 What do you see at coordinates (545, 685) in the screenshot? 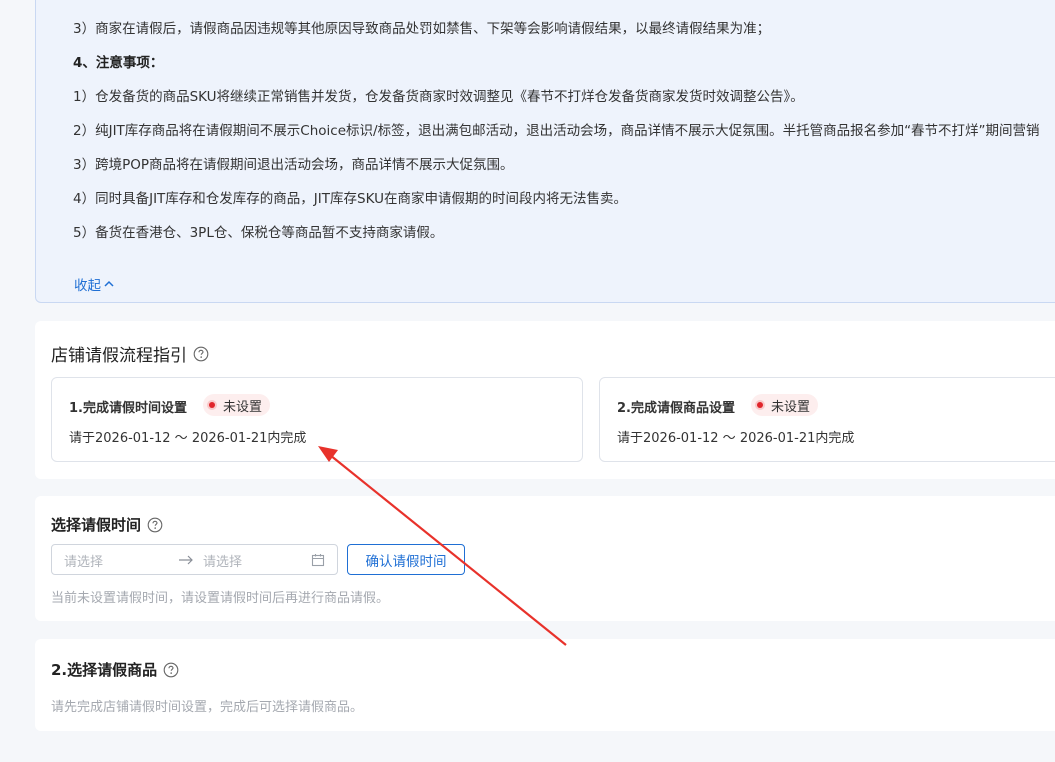
I see `leave-goods-card: 2.选择请假商品 请先完成店铺请假时间设置，完成后可选择请假商品。` at bounding box center [545, 685].